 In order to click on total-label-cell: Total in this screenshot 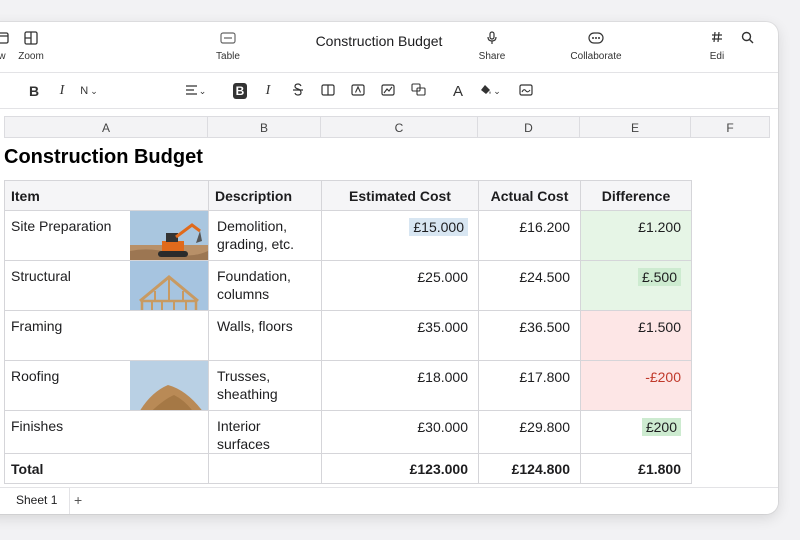, I will do `click(106, 468)`.